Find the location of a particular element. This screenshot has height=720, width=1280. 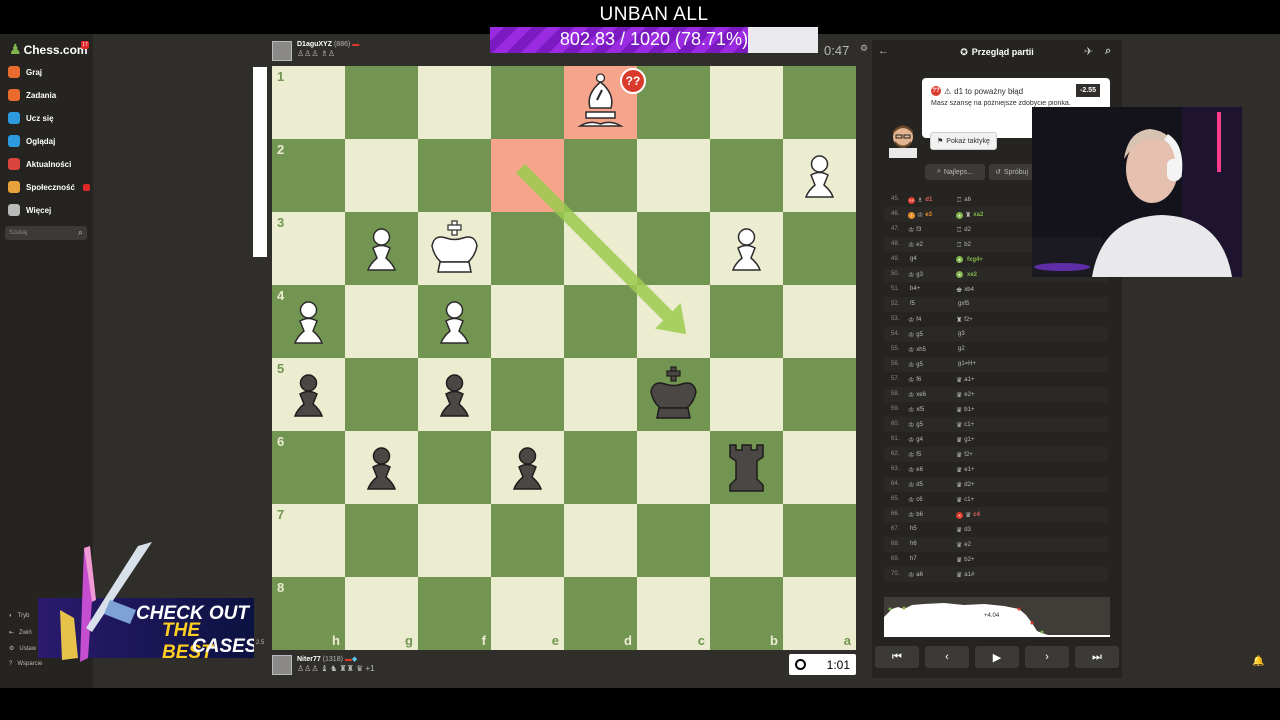

square-e2 is located at coordinates (527, 175).